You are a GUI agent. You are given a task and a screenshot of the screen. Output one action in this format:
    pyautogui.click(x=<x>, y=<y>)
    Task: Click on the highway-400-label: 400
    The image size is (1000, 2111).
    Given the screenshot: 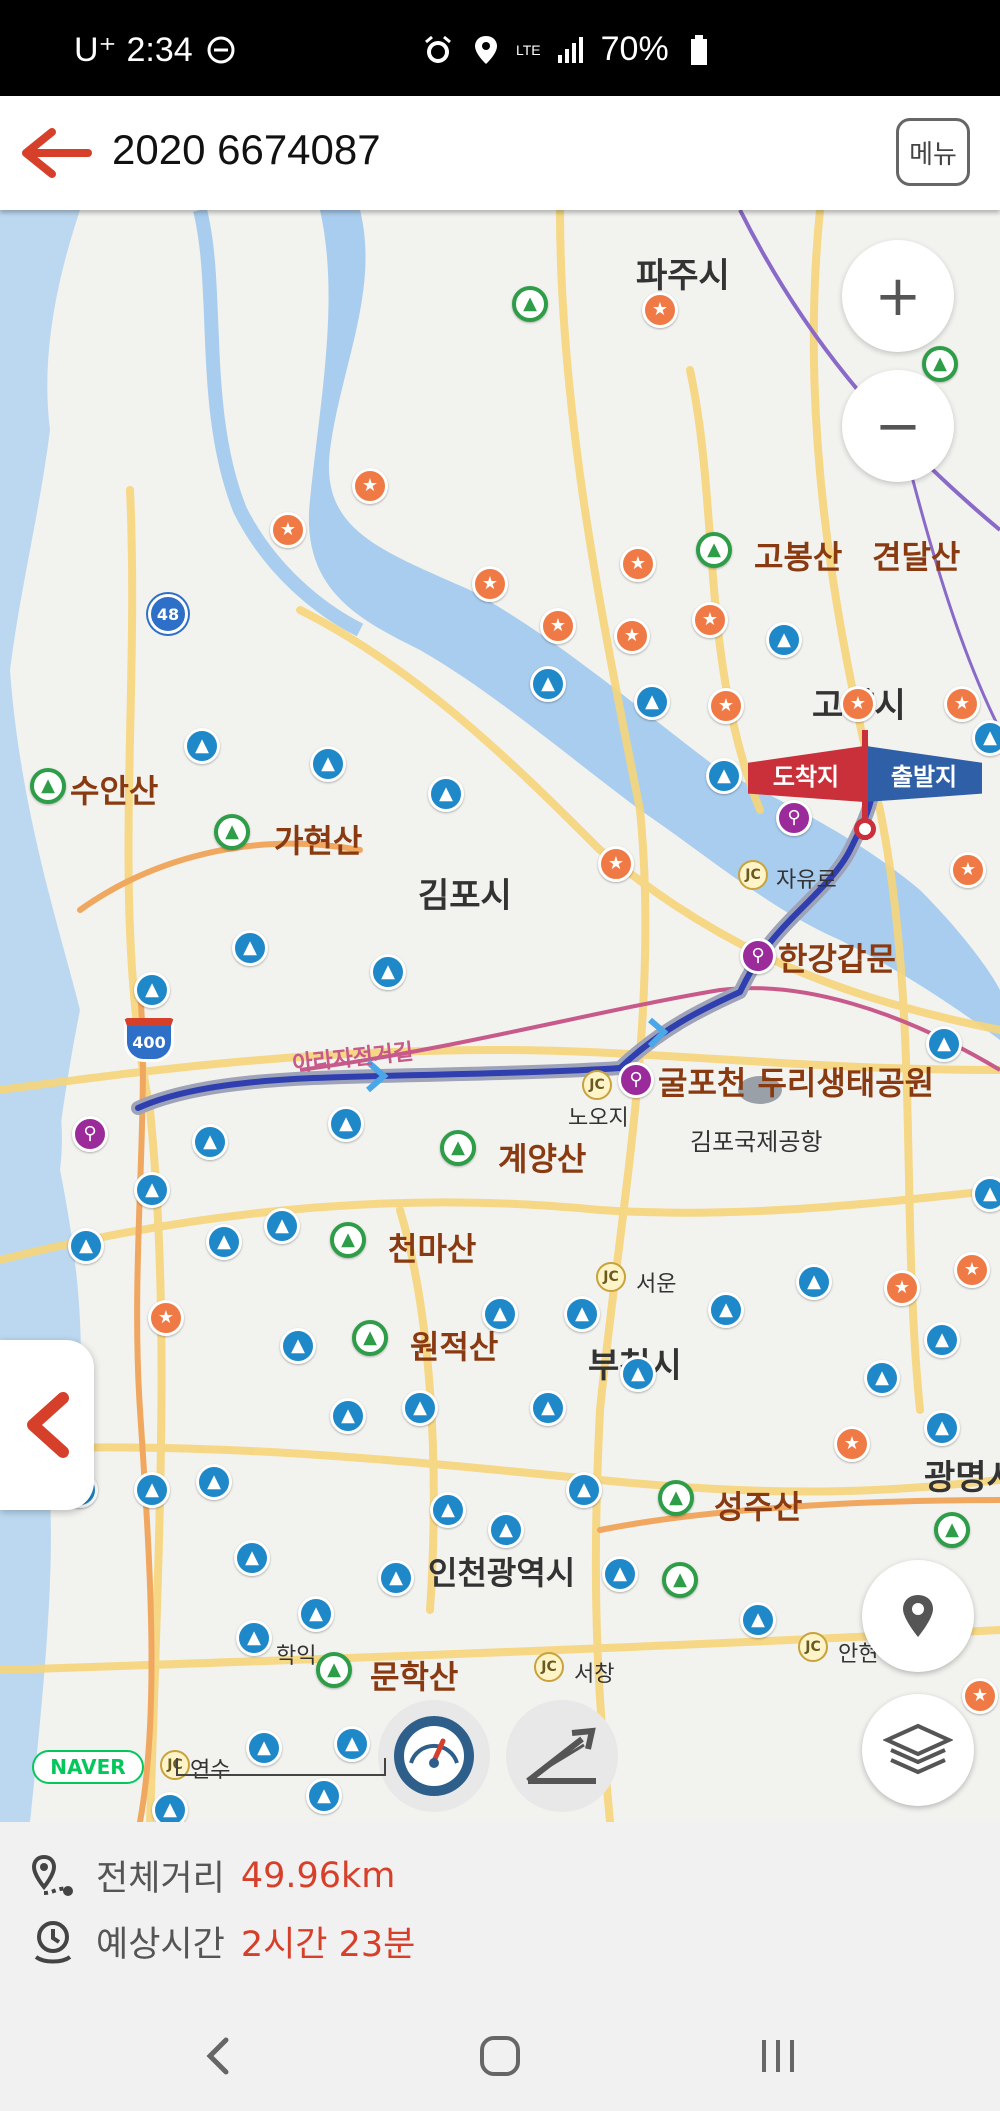 What is the action you would take?
    pyautogui.click(x=149, y=1042)
    